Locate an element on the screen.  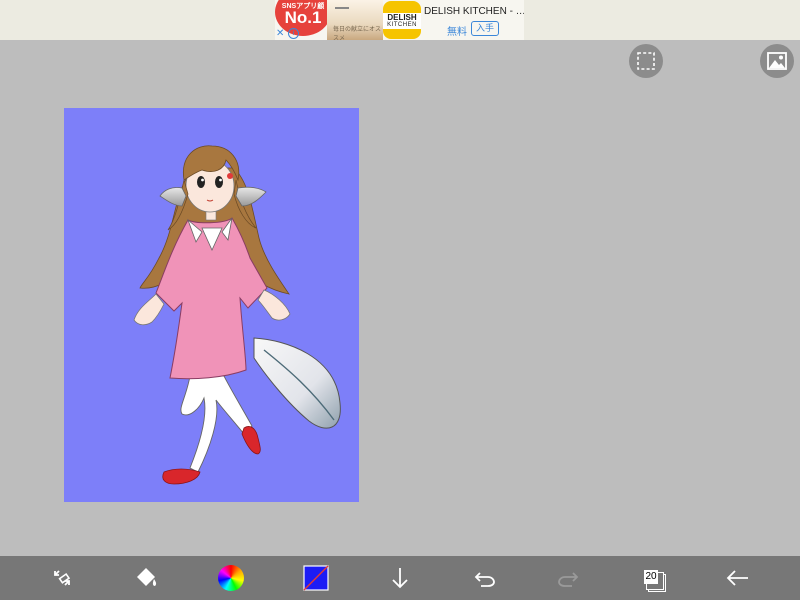
transform-icon is located at coordinates (62, 578).